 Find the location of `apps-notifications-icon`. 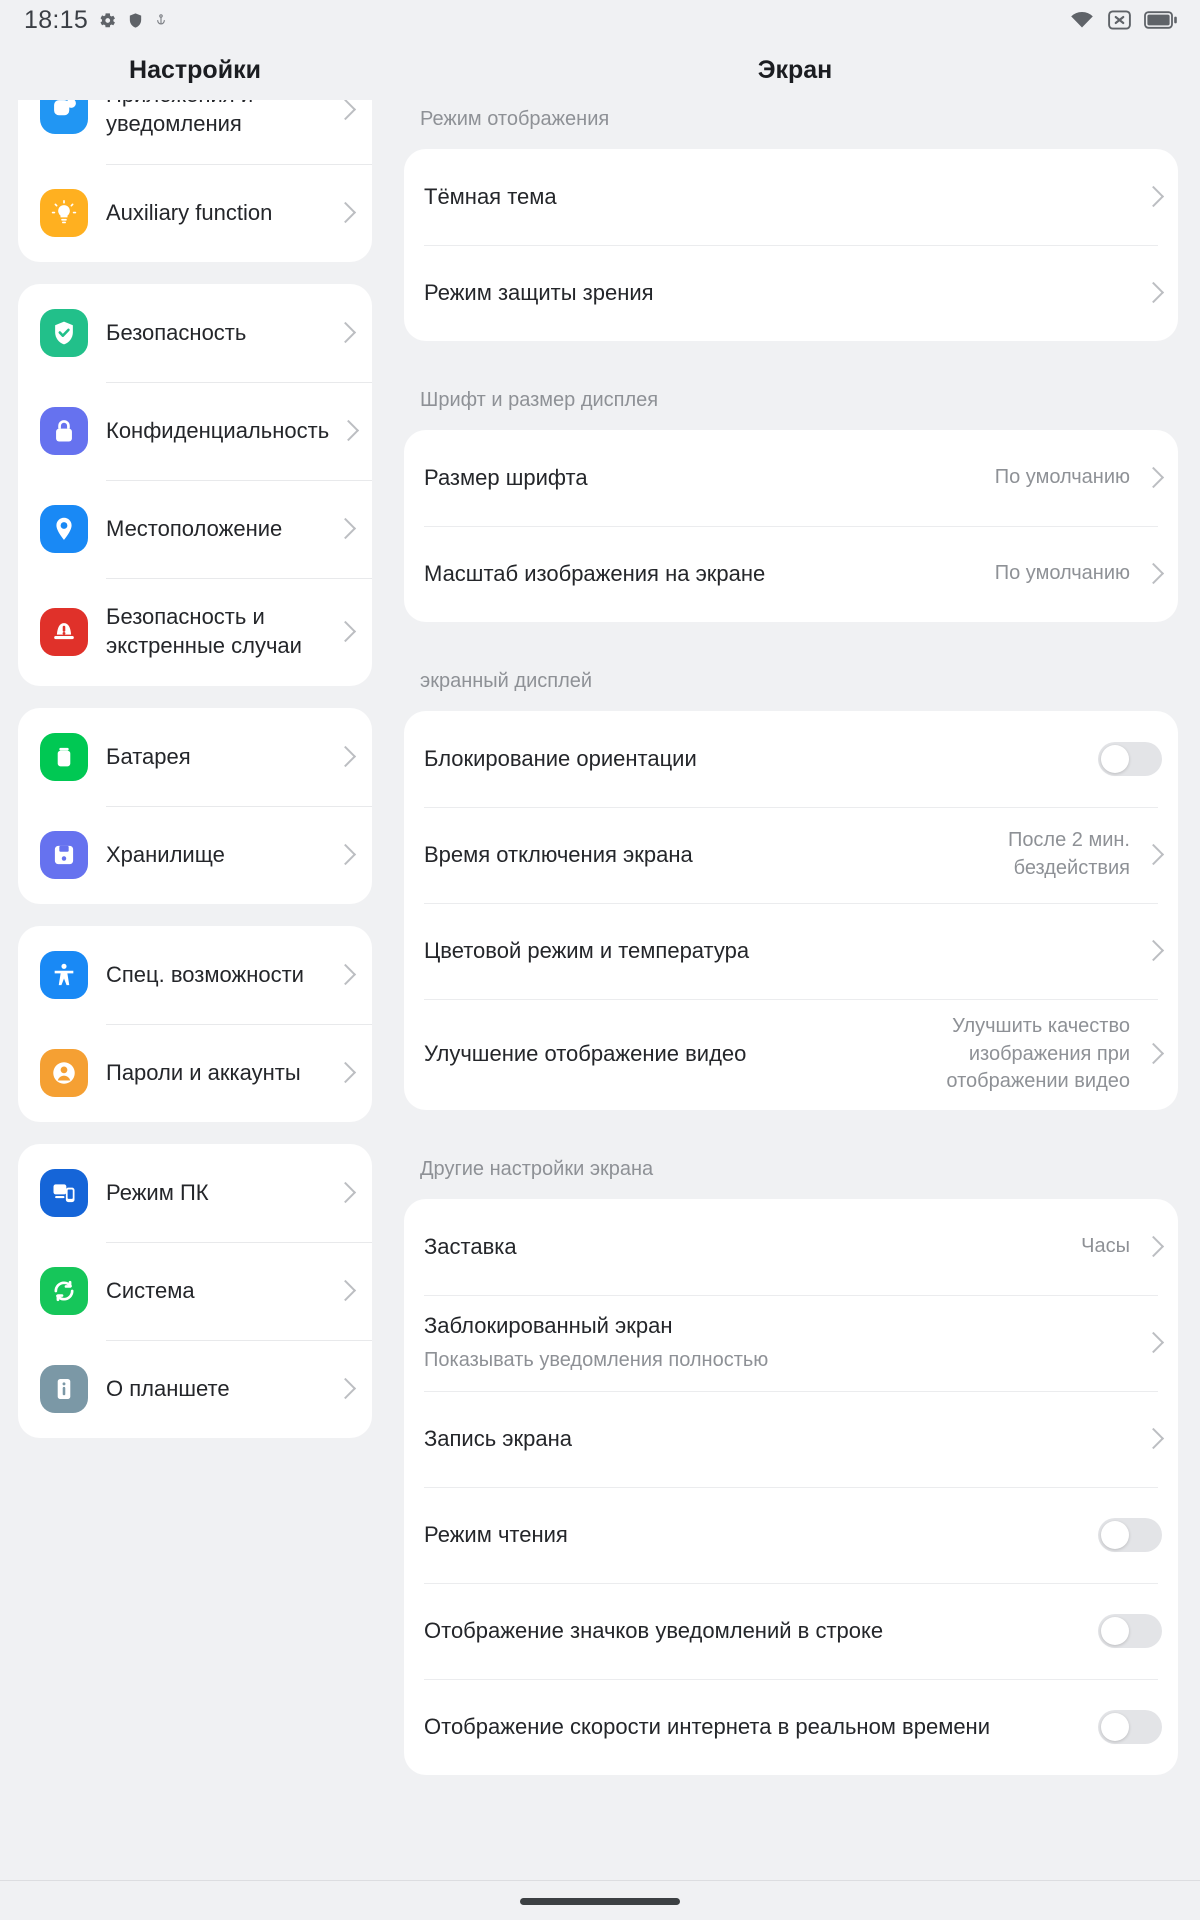

apps-notifications-icon is located at coordinates (64, 117).